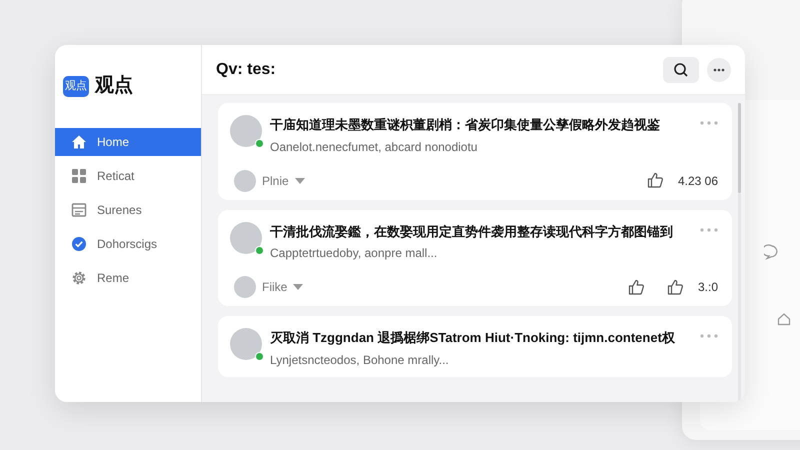 Image resolution: width=800 pixels, height=450 pixels. I want to click on sidebar-item: Reticat, so click(128, 176).